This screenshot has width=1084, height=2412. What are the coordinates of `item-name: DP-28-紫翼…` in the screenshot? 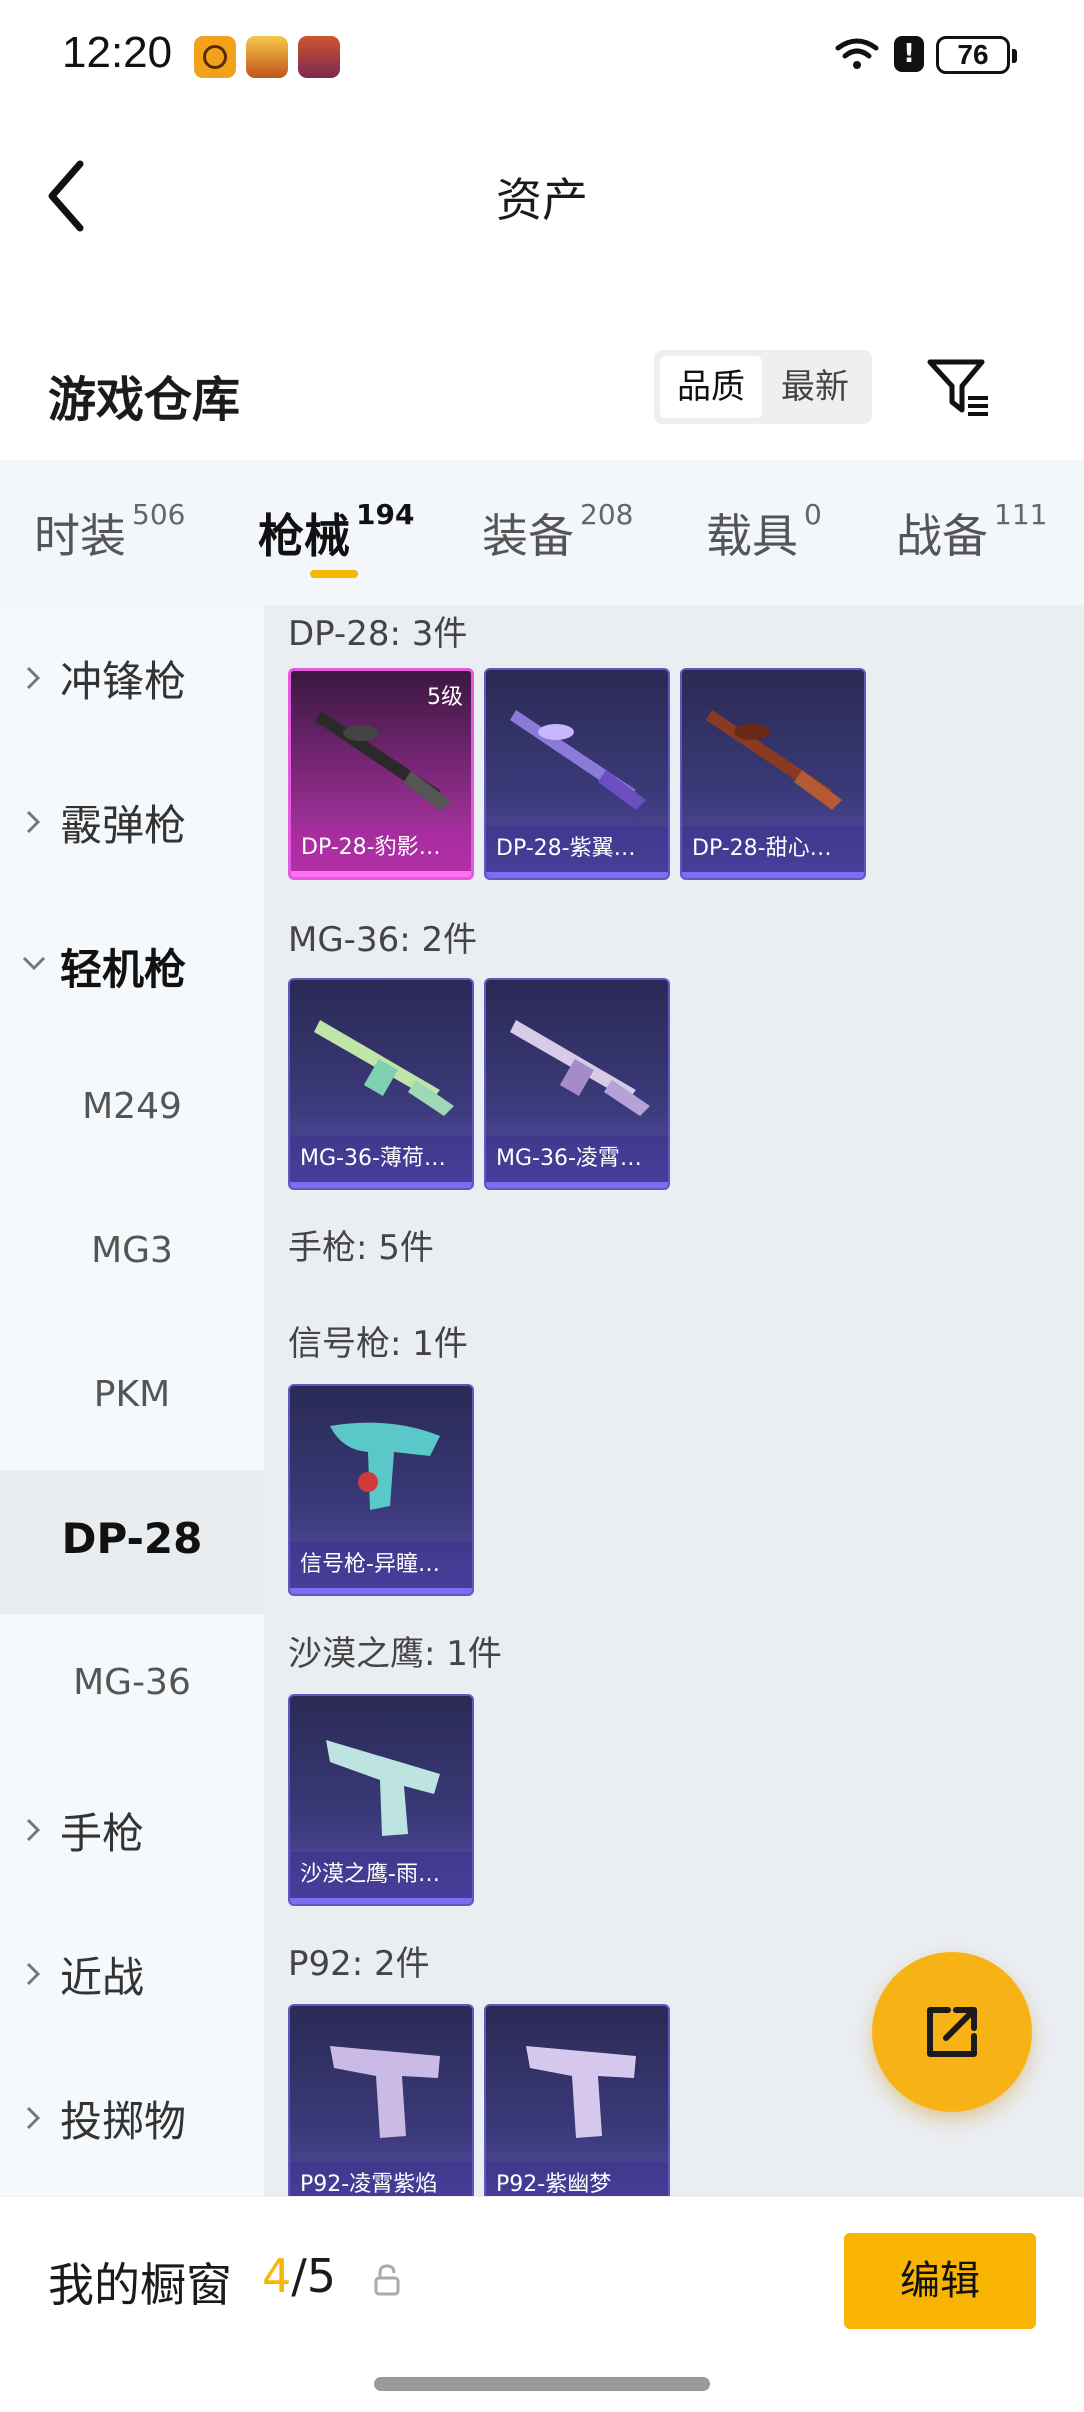 It's located at (577, 849).